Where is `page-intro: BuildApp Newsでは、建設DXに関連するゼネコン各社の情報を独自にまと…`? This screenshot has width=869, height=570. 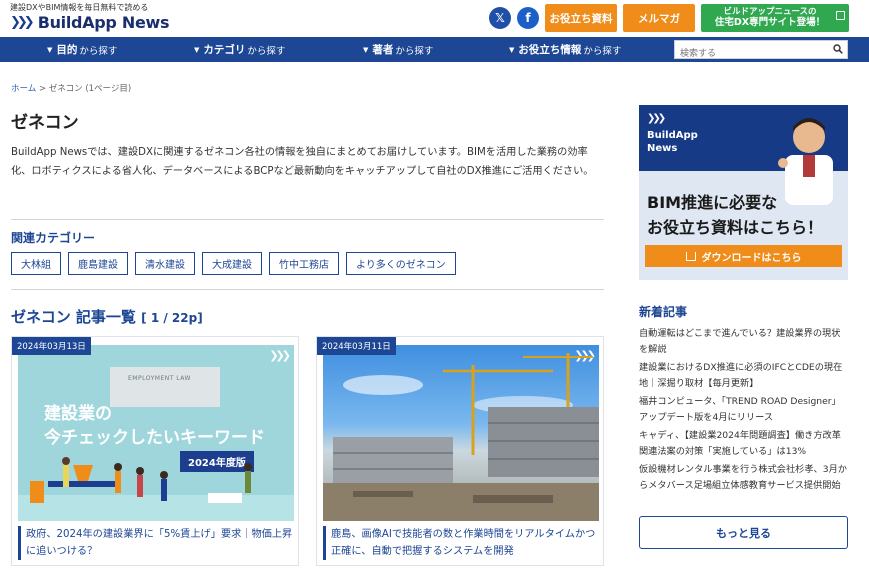 page-intro: BuildApp Newsでは、建設DXに関連するゼネコン各社の情報を独自にまと… is located at coordinates (302, 162).